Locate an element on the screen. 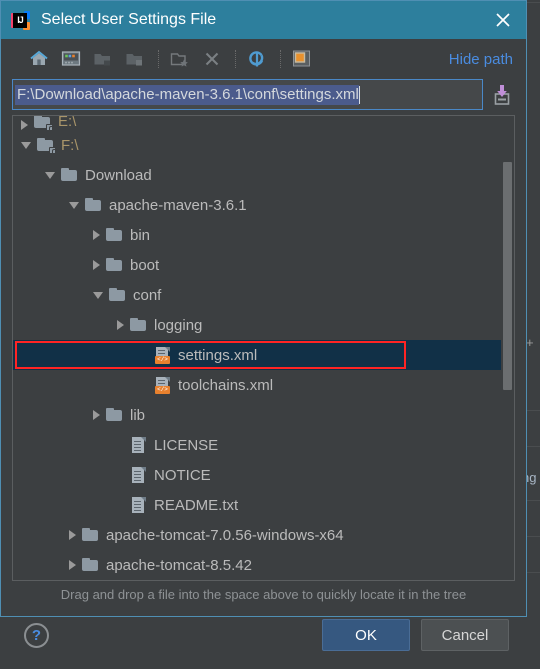 This screenshot has height=669, width=540. tree-scrollbar-thumb is located at coordinates (507, 275).